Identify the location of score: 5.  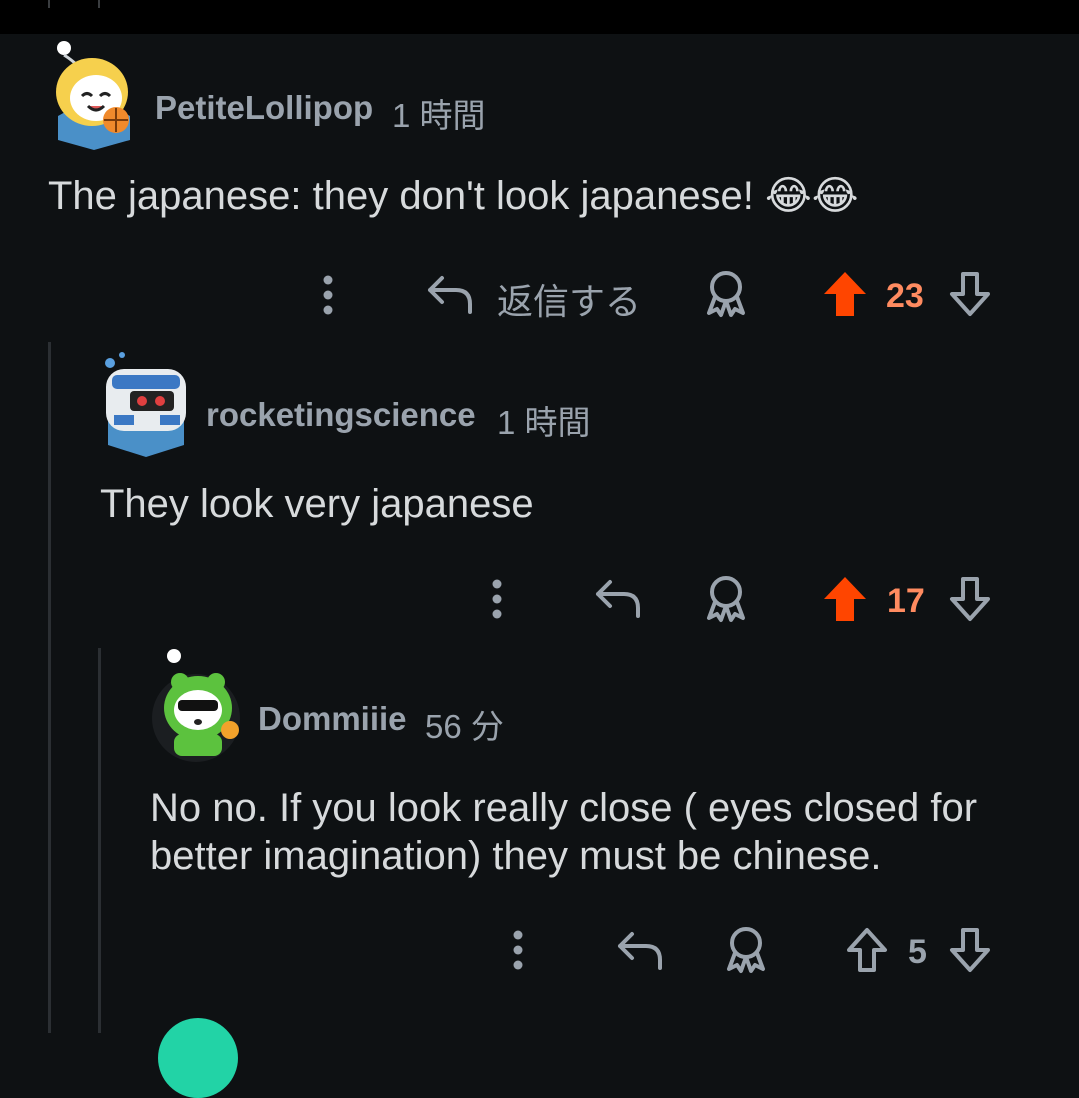
(917, 952).